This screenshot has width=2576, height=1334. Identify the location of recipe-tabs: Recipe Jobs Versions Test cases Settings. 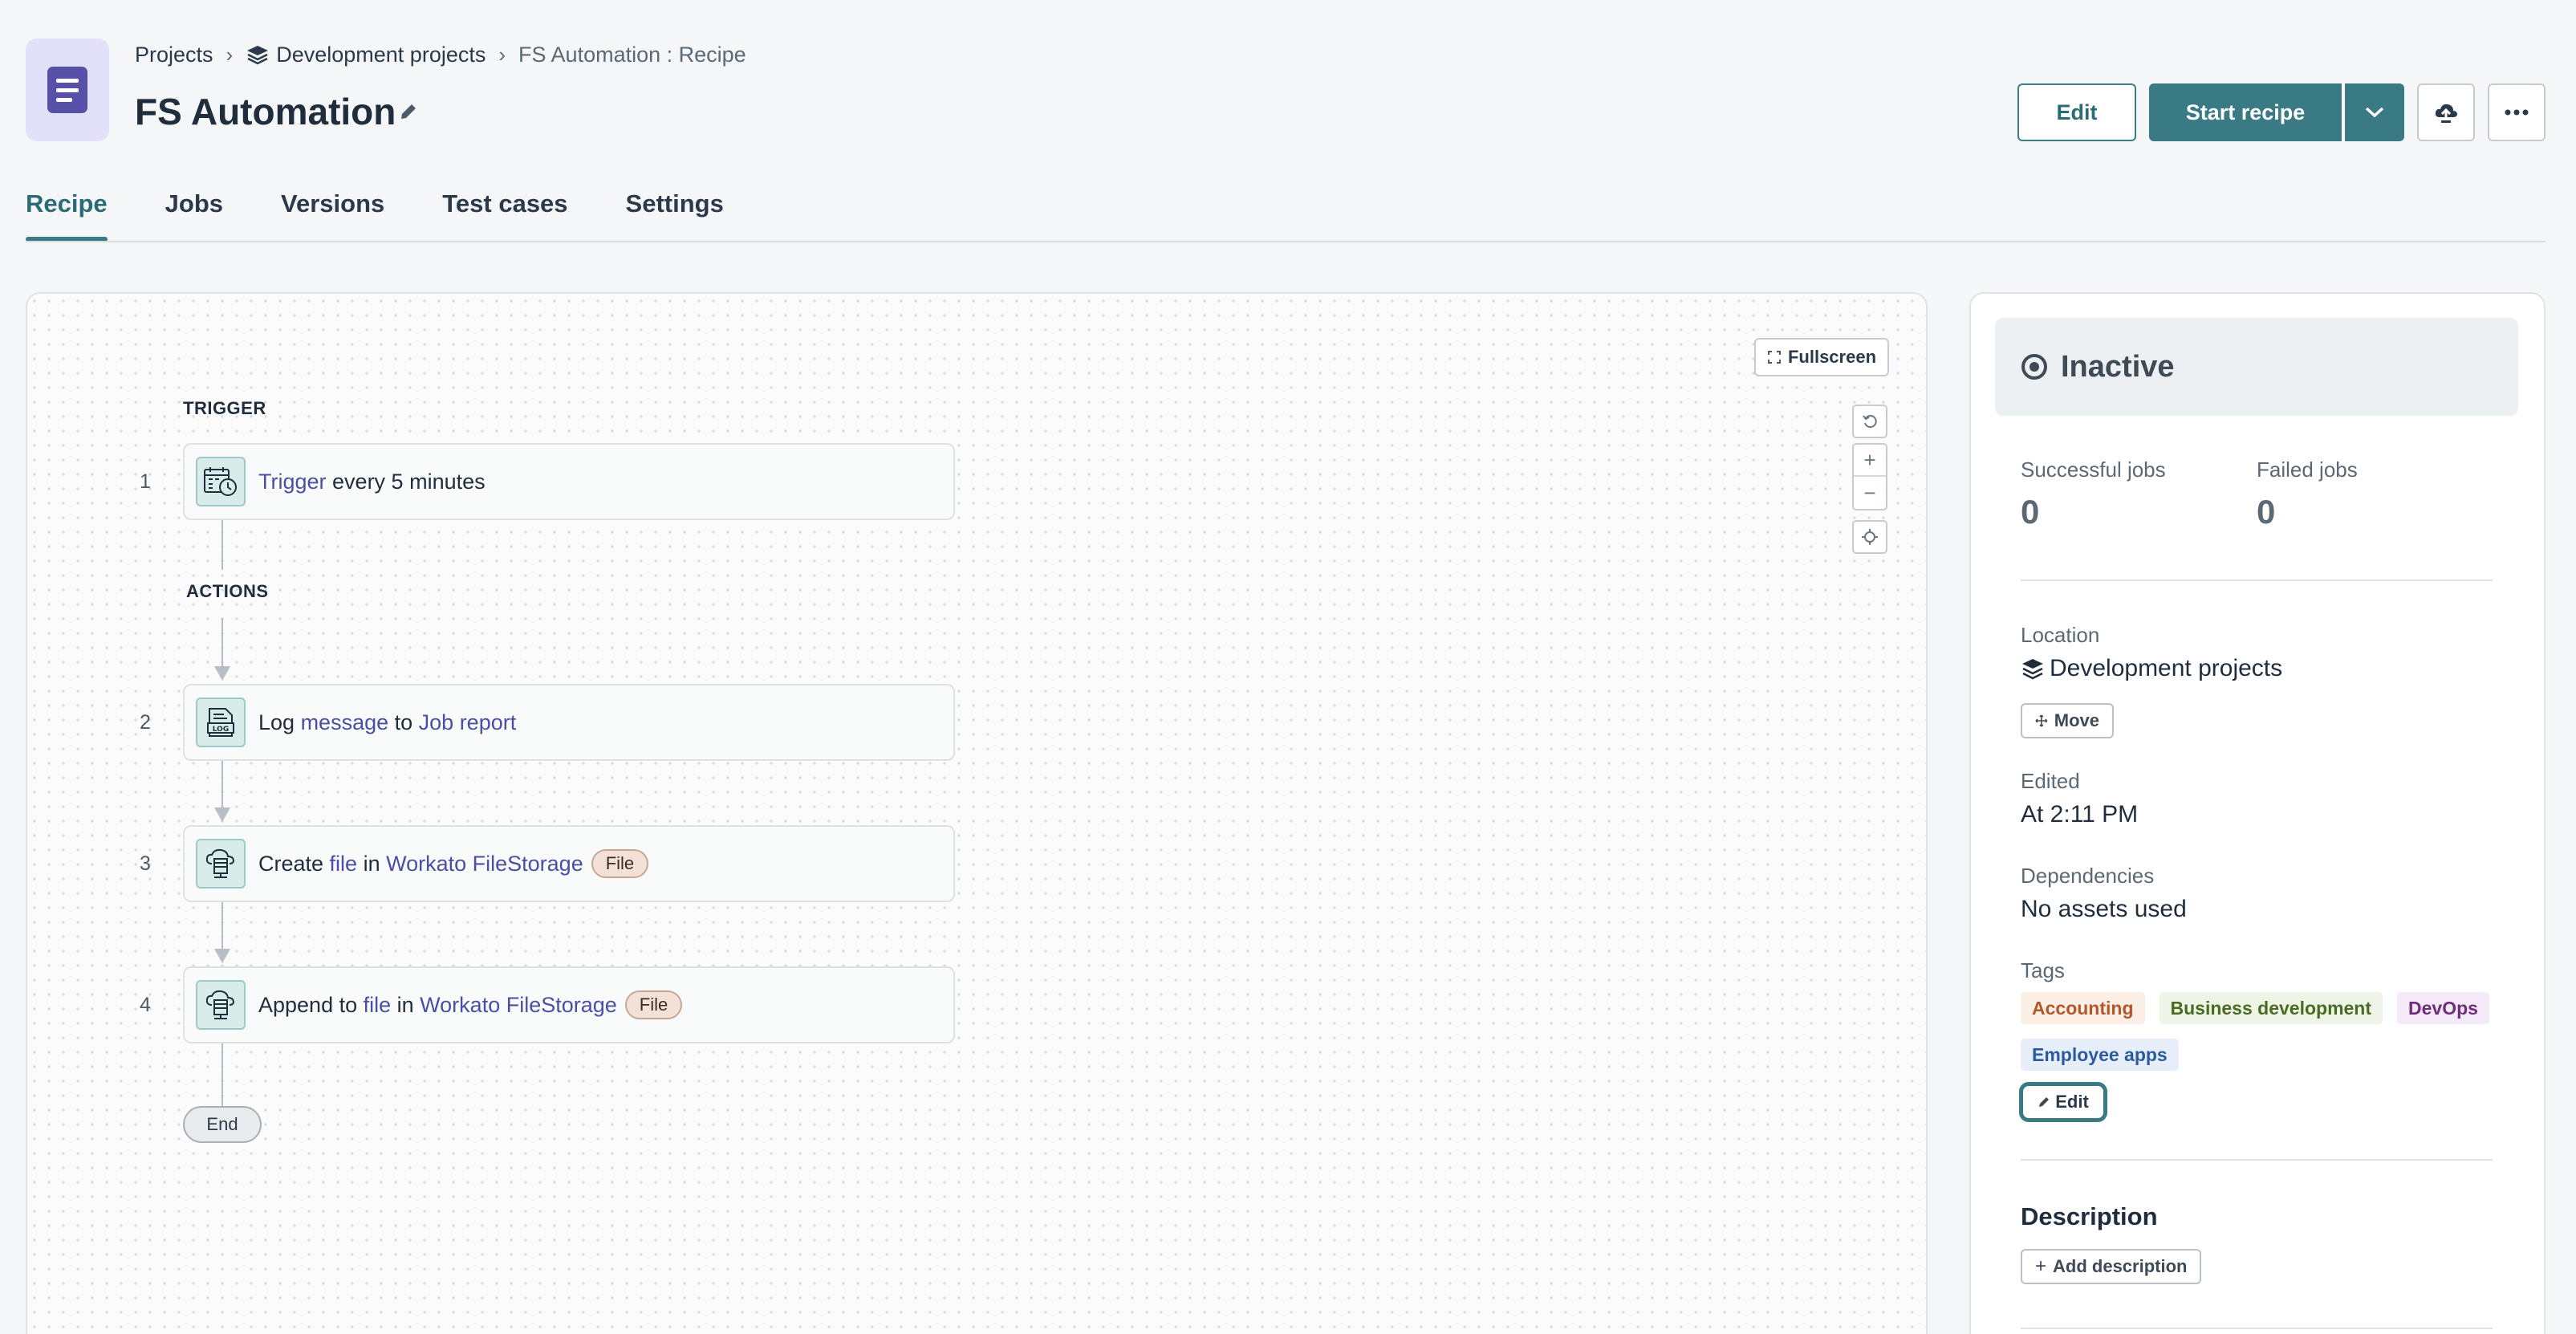
(404, 215).